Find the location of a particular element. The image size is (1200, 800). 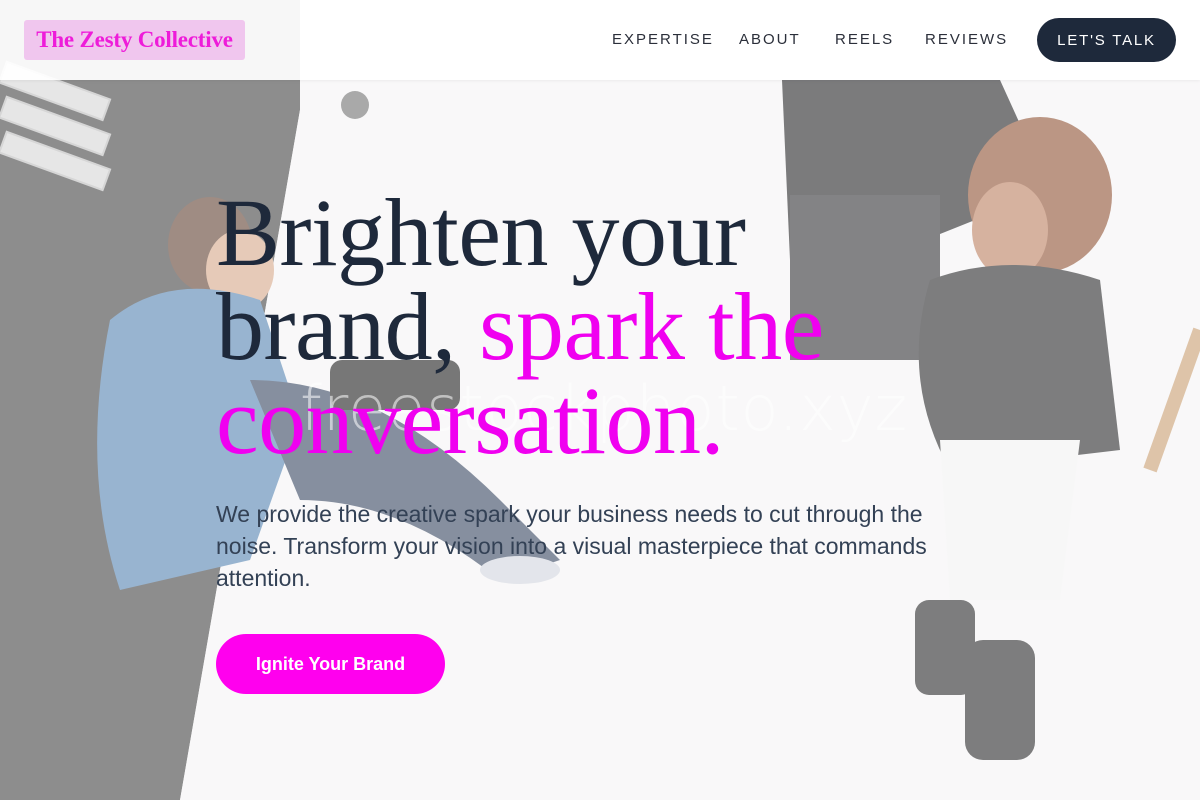

lets-talk-button: LET'S TALK is located at coordinates (1106, 40).